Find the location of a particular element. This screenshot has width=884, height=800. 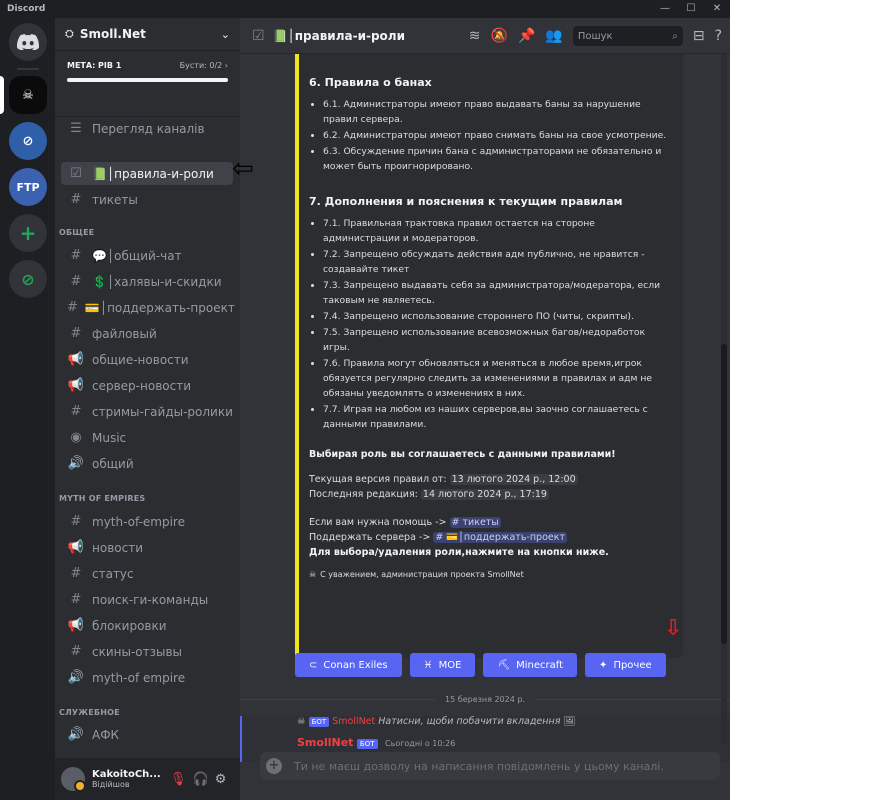

role-button-label: Minecraft is located at coordinates (540, 665).